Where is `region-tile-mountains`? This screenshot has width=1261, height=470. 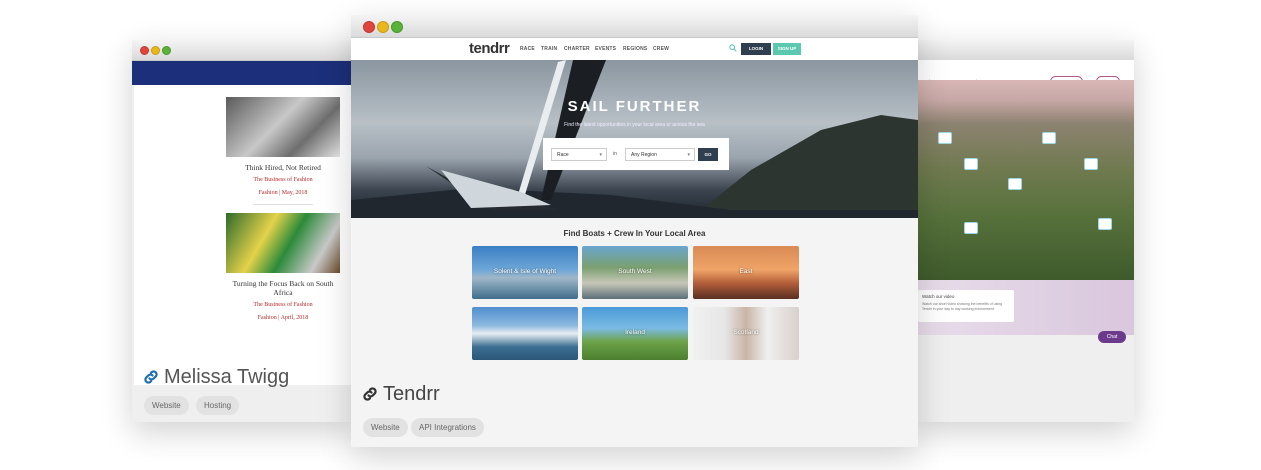 region-tile-mountains is located at coordinates (525, 333).